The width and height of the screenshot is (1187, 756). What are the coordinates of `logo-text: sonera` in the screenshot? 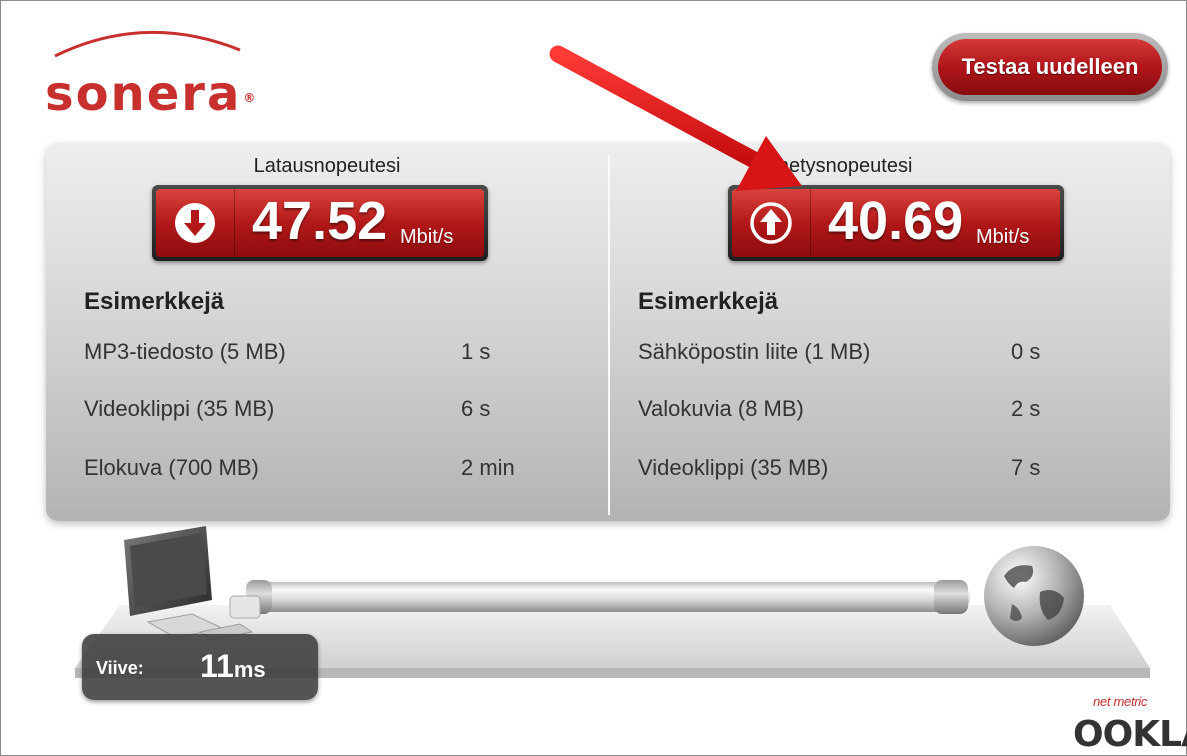 It's located at (143, 94).